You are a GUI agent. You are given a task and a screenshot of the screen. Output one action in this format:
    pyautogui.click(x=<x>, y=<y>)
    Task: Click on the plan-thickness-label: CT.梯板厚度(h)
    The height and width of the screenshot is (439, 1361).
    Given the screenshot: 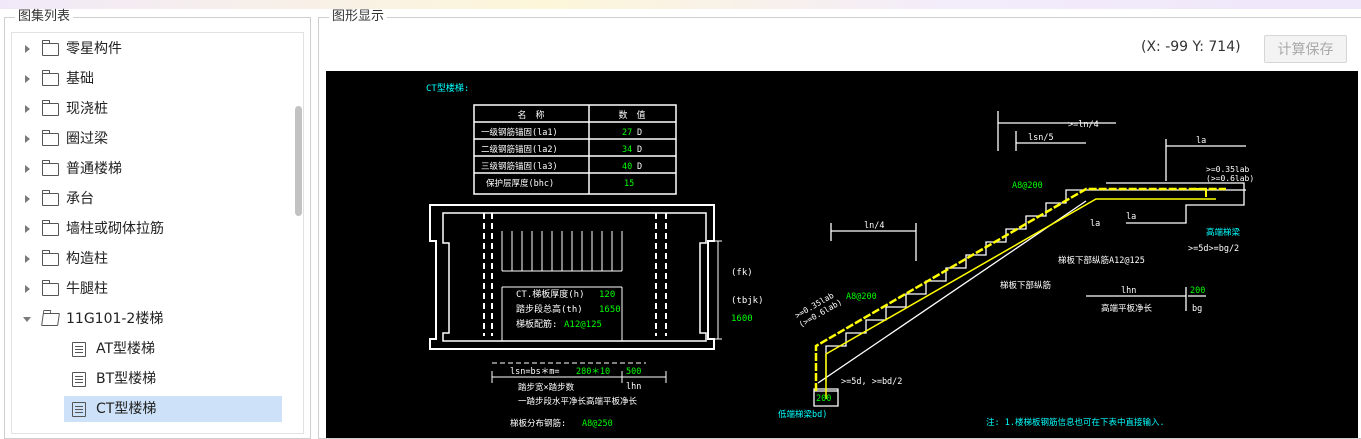 What is the action you would take?
    pyautogui.click(x=550, y=294)
    